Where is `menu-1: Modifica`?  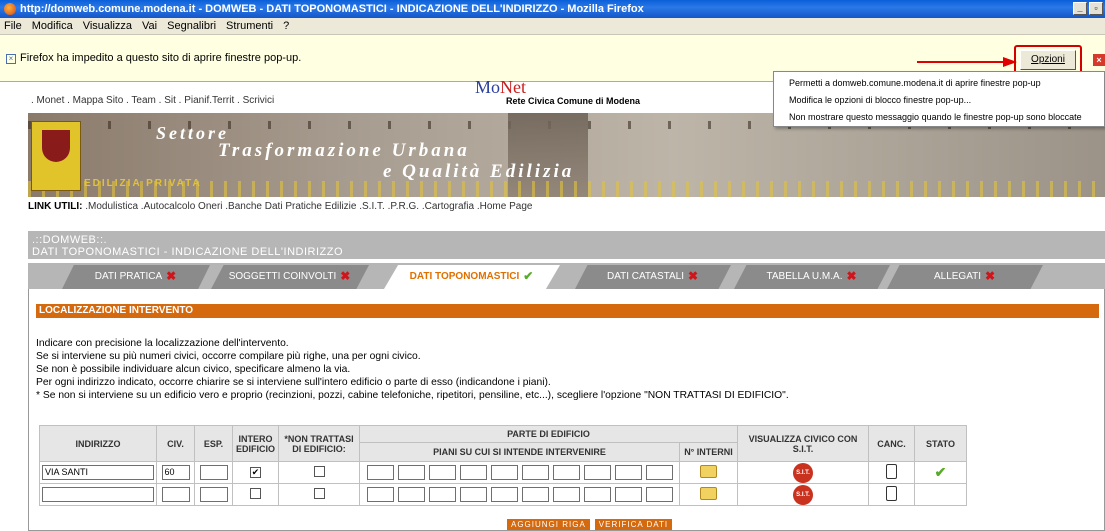 menu-1: Modifica is located at coordinates (52, 26).